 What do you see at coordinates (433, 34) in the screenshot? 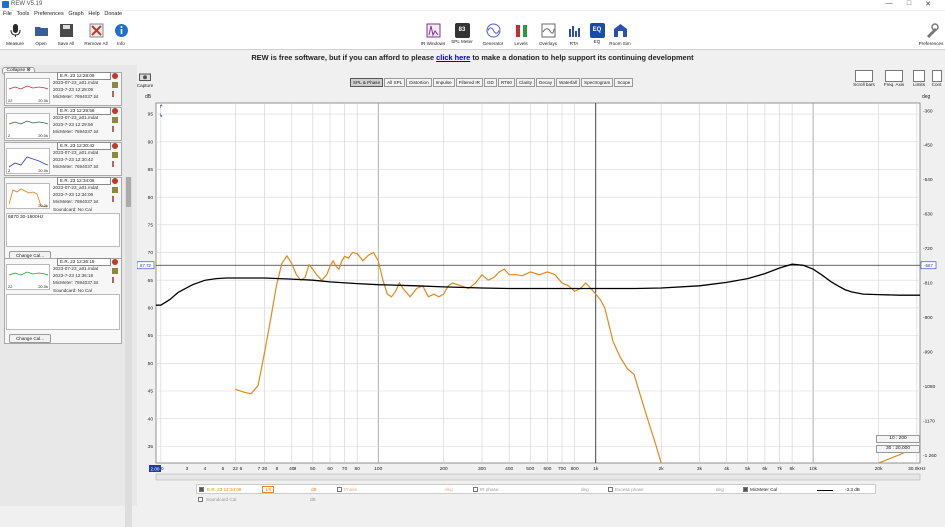
I see `ir-windows-button: IR Windows` at bounding box center [433, 34].